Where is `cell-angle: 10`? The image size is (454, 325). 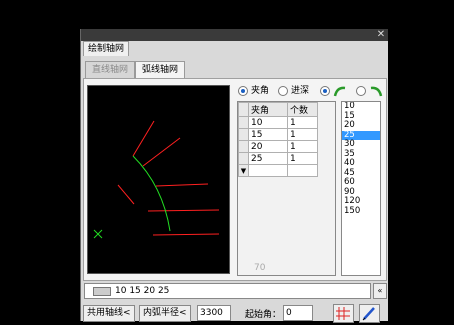
cell-angle: 10 is located at coordinates (268, 122).